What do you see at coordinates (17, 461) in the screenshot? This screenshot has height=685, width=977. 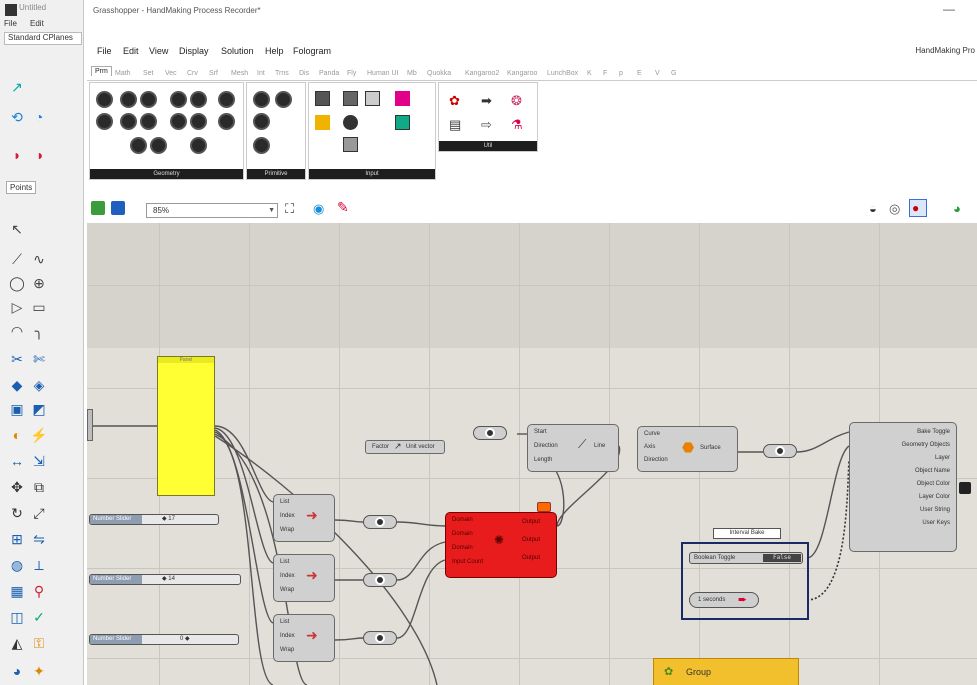 I see `dimension-icon: ↔` at bounding box center [17, 461].